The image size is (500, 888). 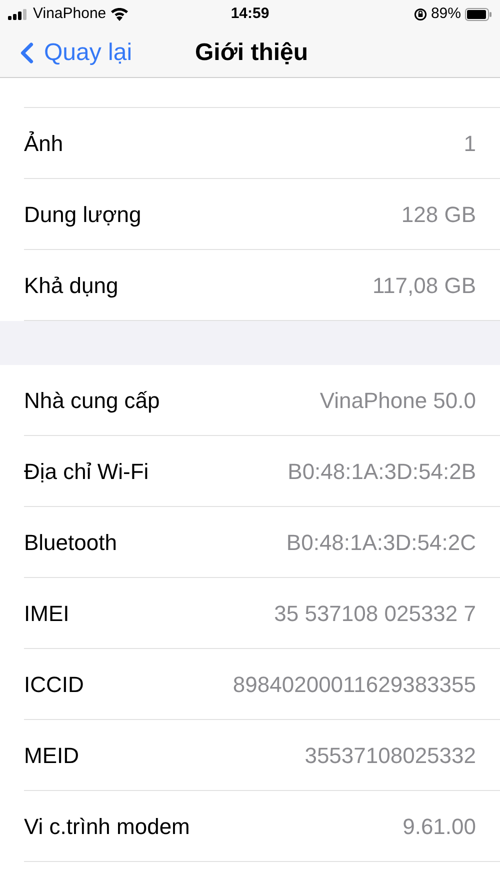 I want to click on page-title: Giới thiệu, so click(x=251, y=53).